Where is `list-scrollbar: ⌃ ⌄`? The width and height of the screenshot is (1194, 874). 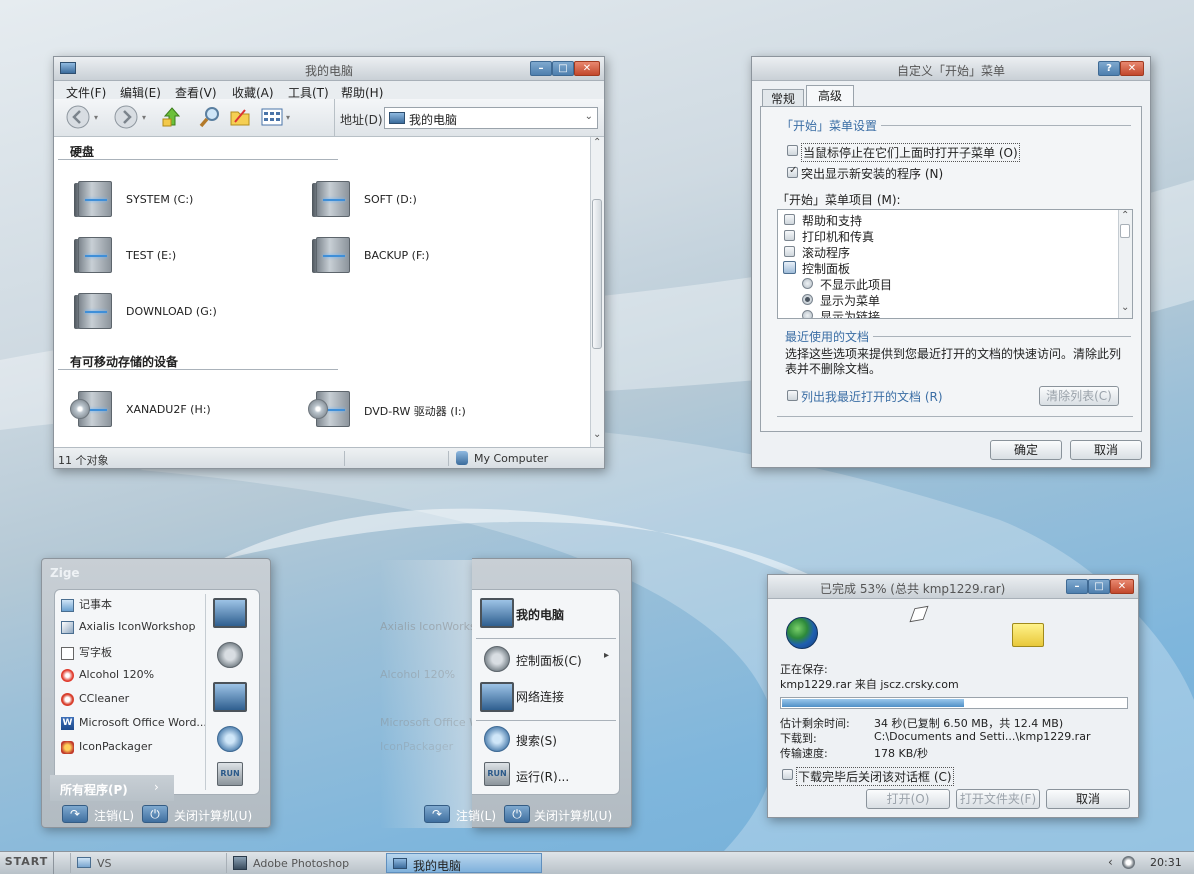
list-scrollbar: ⌃ ⌄ is located at coordinates (1125, 264).